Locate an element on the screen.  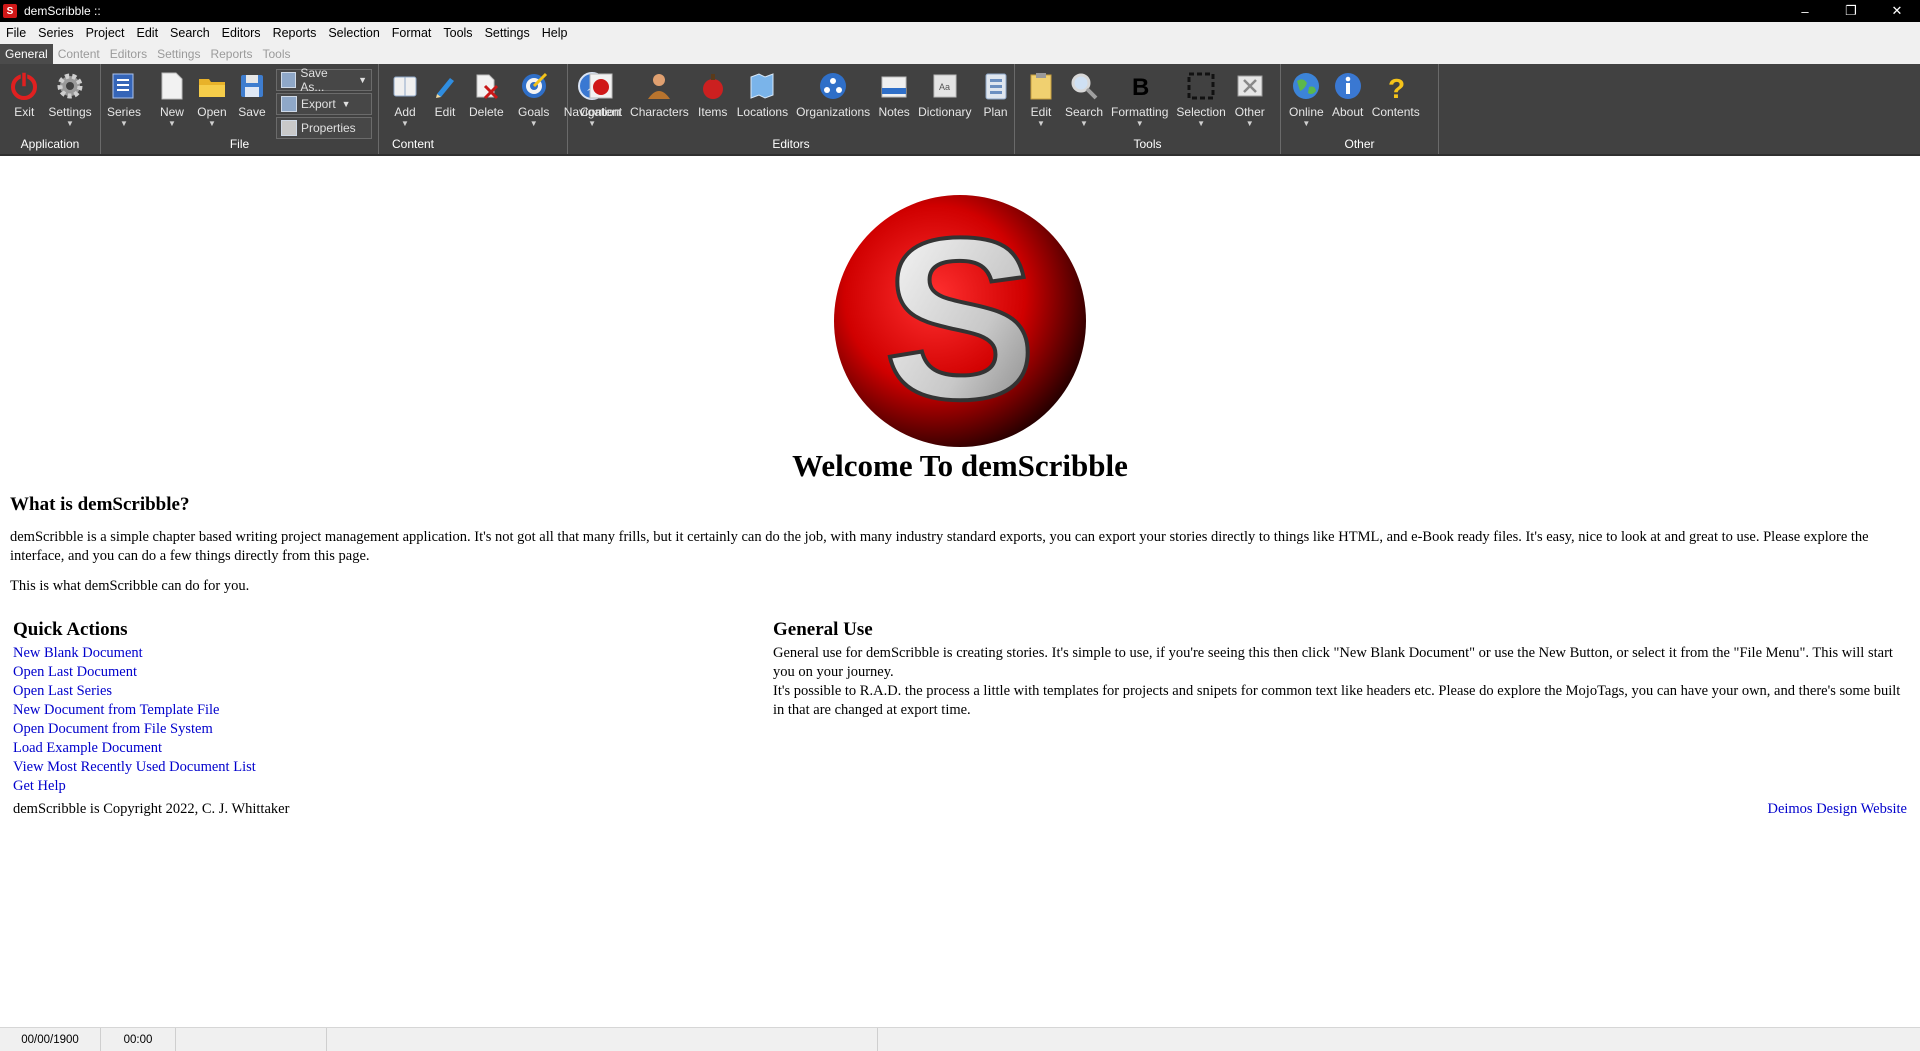
target-icon is located at coordinates (534, 86).